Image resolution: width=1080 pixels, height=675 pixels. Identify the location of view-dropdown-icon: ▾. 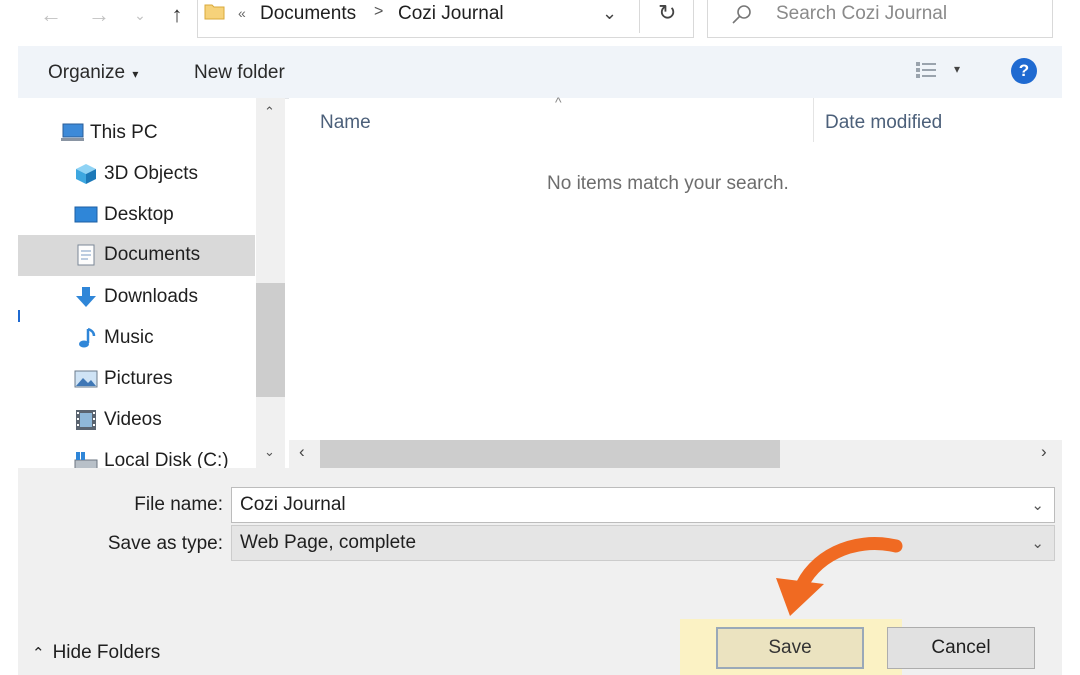
(957, 69).